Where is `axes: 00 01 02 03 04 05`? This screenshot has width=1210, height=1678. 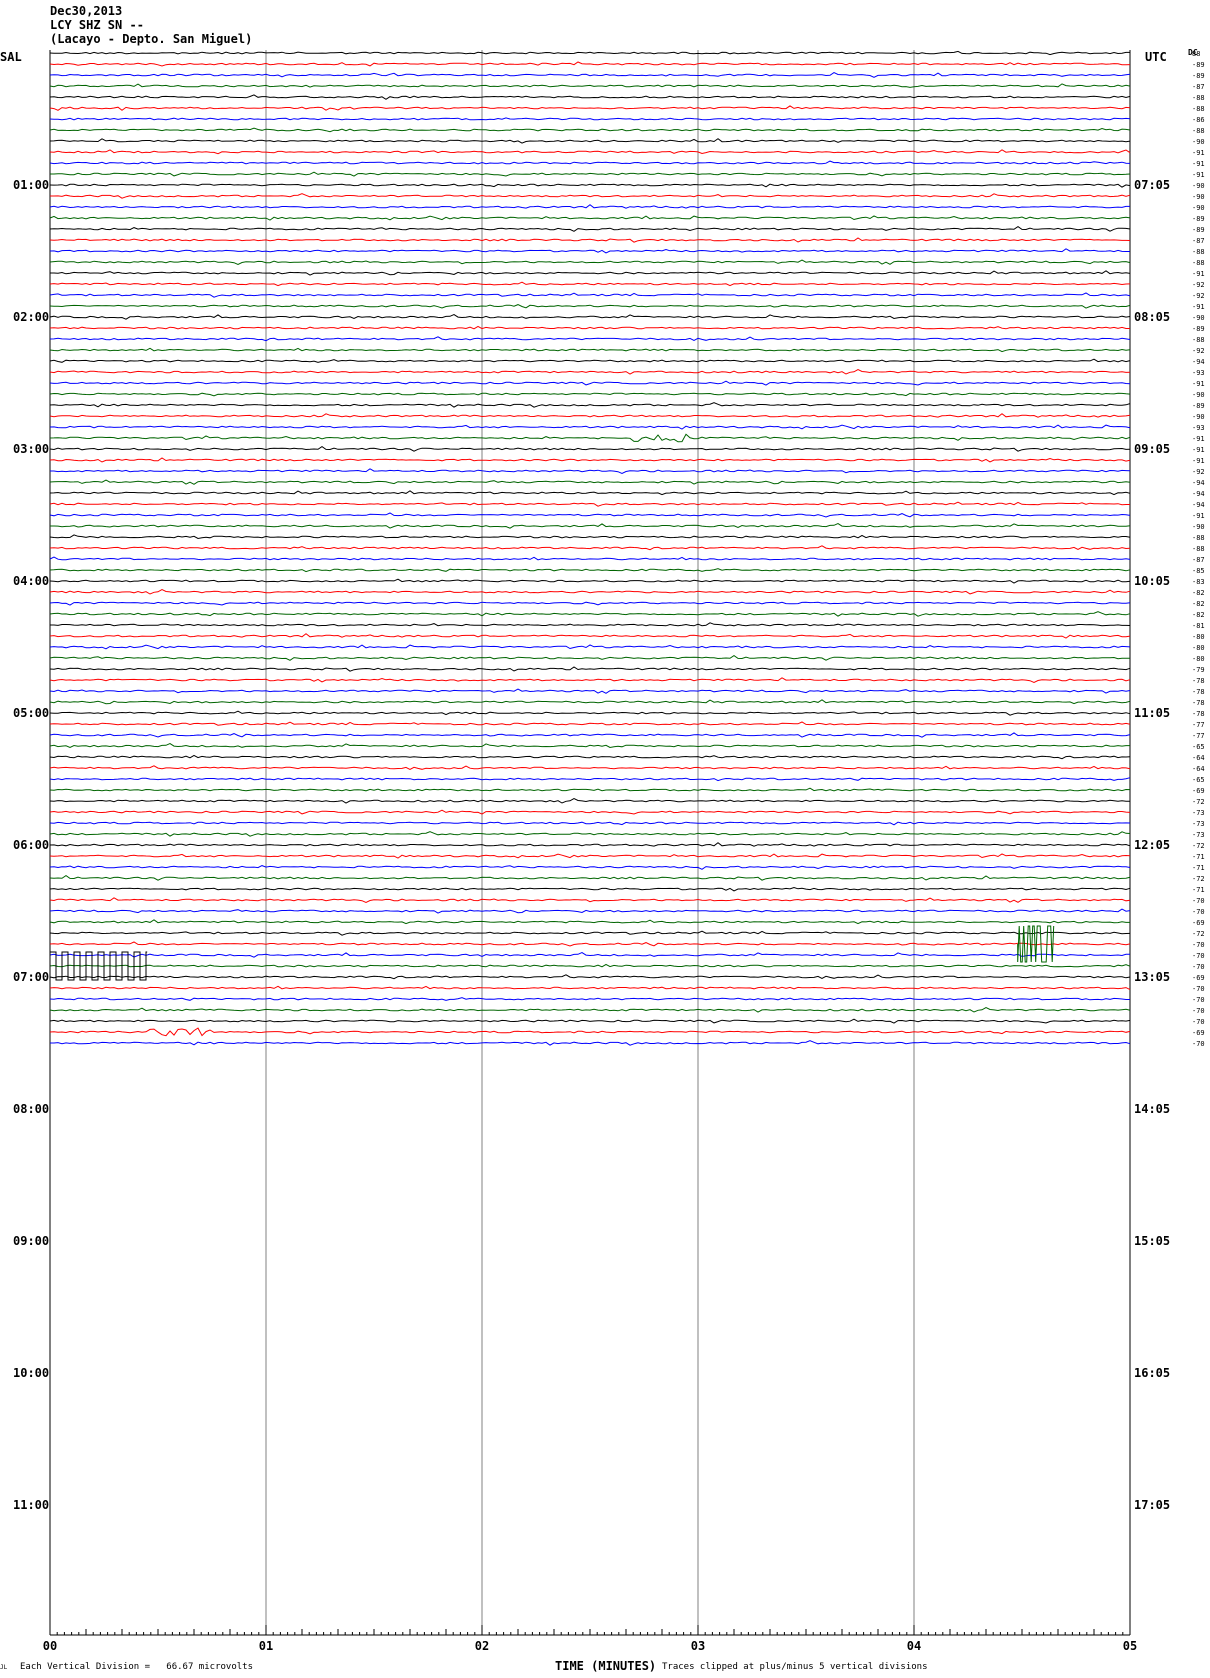
axes: 00 01 02 03 04 05 is located at coordinates (590, 1639).